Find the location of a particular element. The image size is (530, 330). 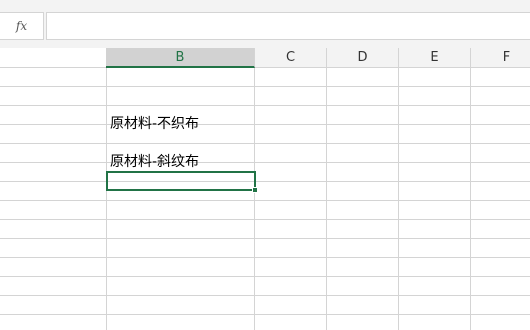

fill-handle is located at coordinates (255, 190).